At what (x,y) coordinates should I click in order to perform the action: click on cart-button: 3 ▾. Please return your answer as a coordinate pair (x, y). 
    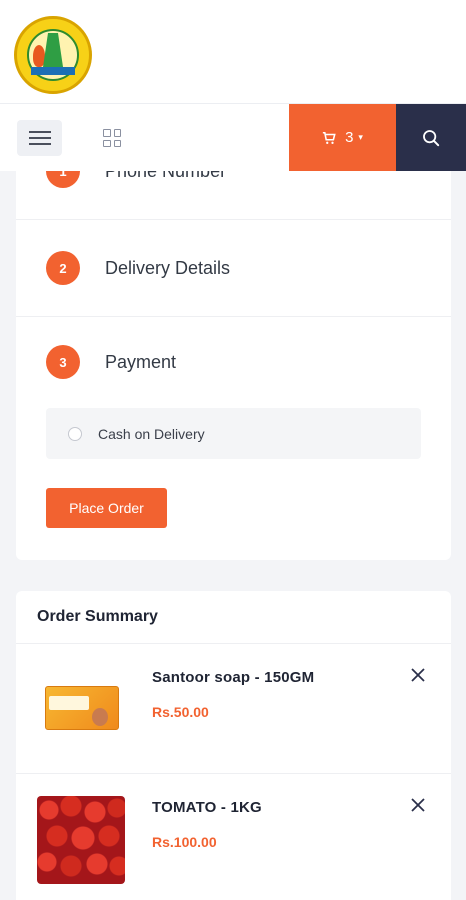
    Looking at the image, I should click on (342, 137).